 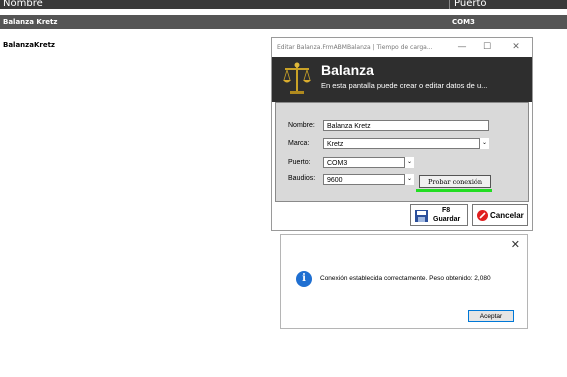 I want to click on puerto-value: COM3, so click(x=337, y=163).